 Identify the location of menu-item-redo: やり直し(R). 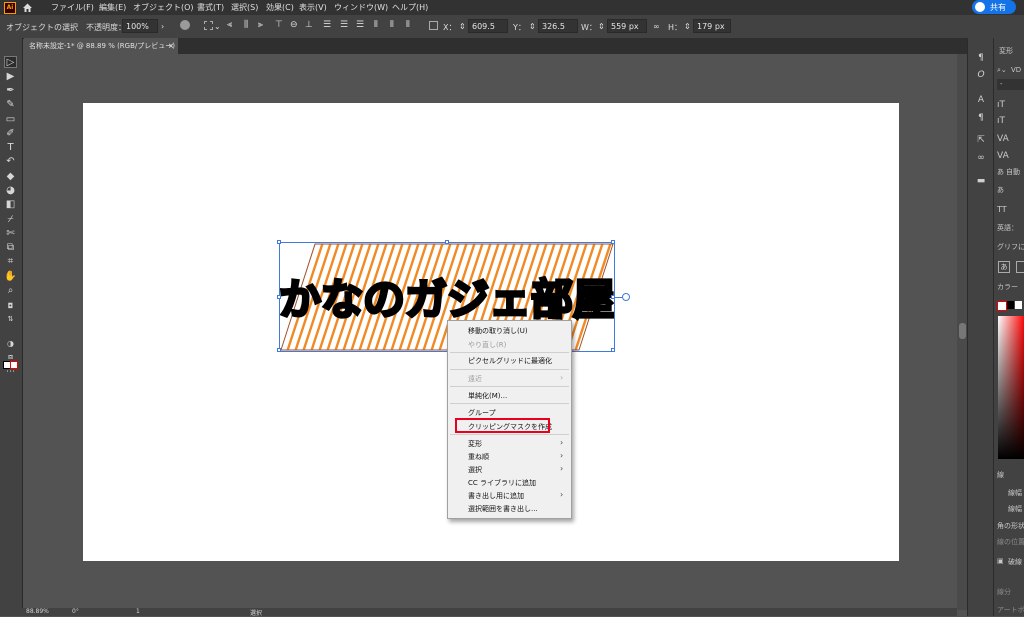
(487, 345).